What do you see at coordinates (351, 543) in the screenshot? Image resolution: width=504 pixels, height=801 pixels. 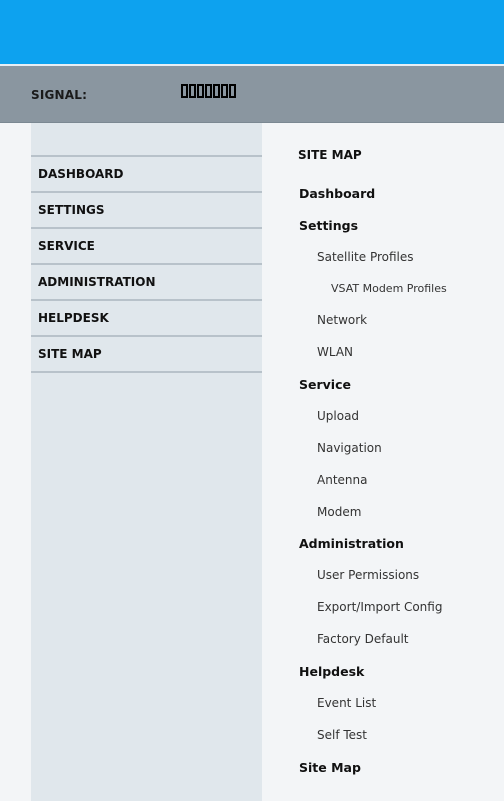 I see `sitemap-link-administration: Administration` at bounding box center [351, 543].